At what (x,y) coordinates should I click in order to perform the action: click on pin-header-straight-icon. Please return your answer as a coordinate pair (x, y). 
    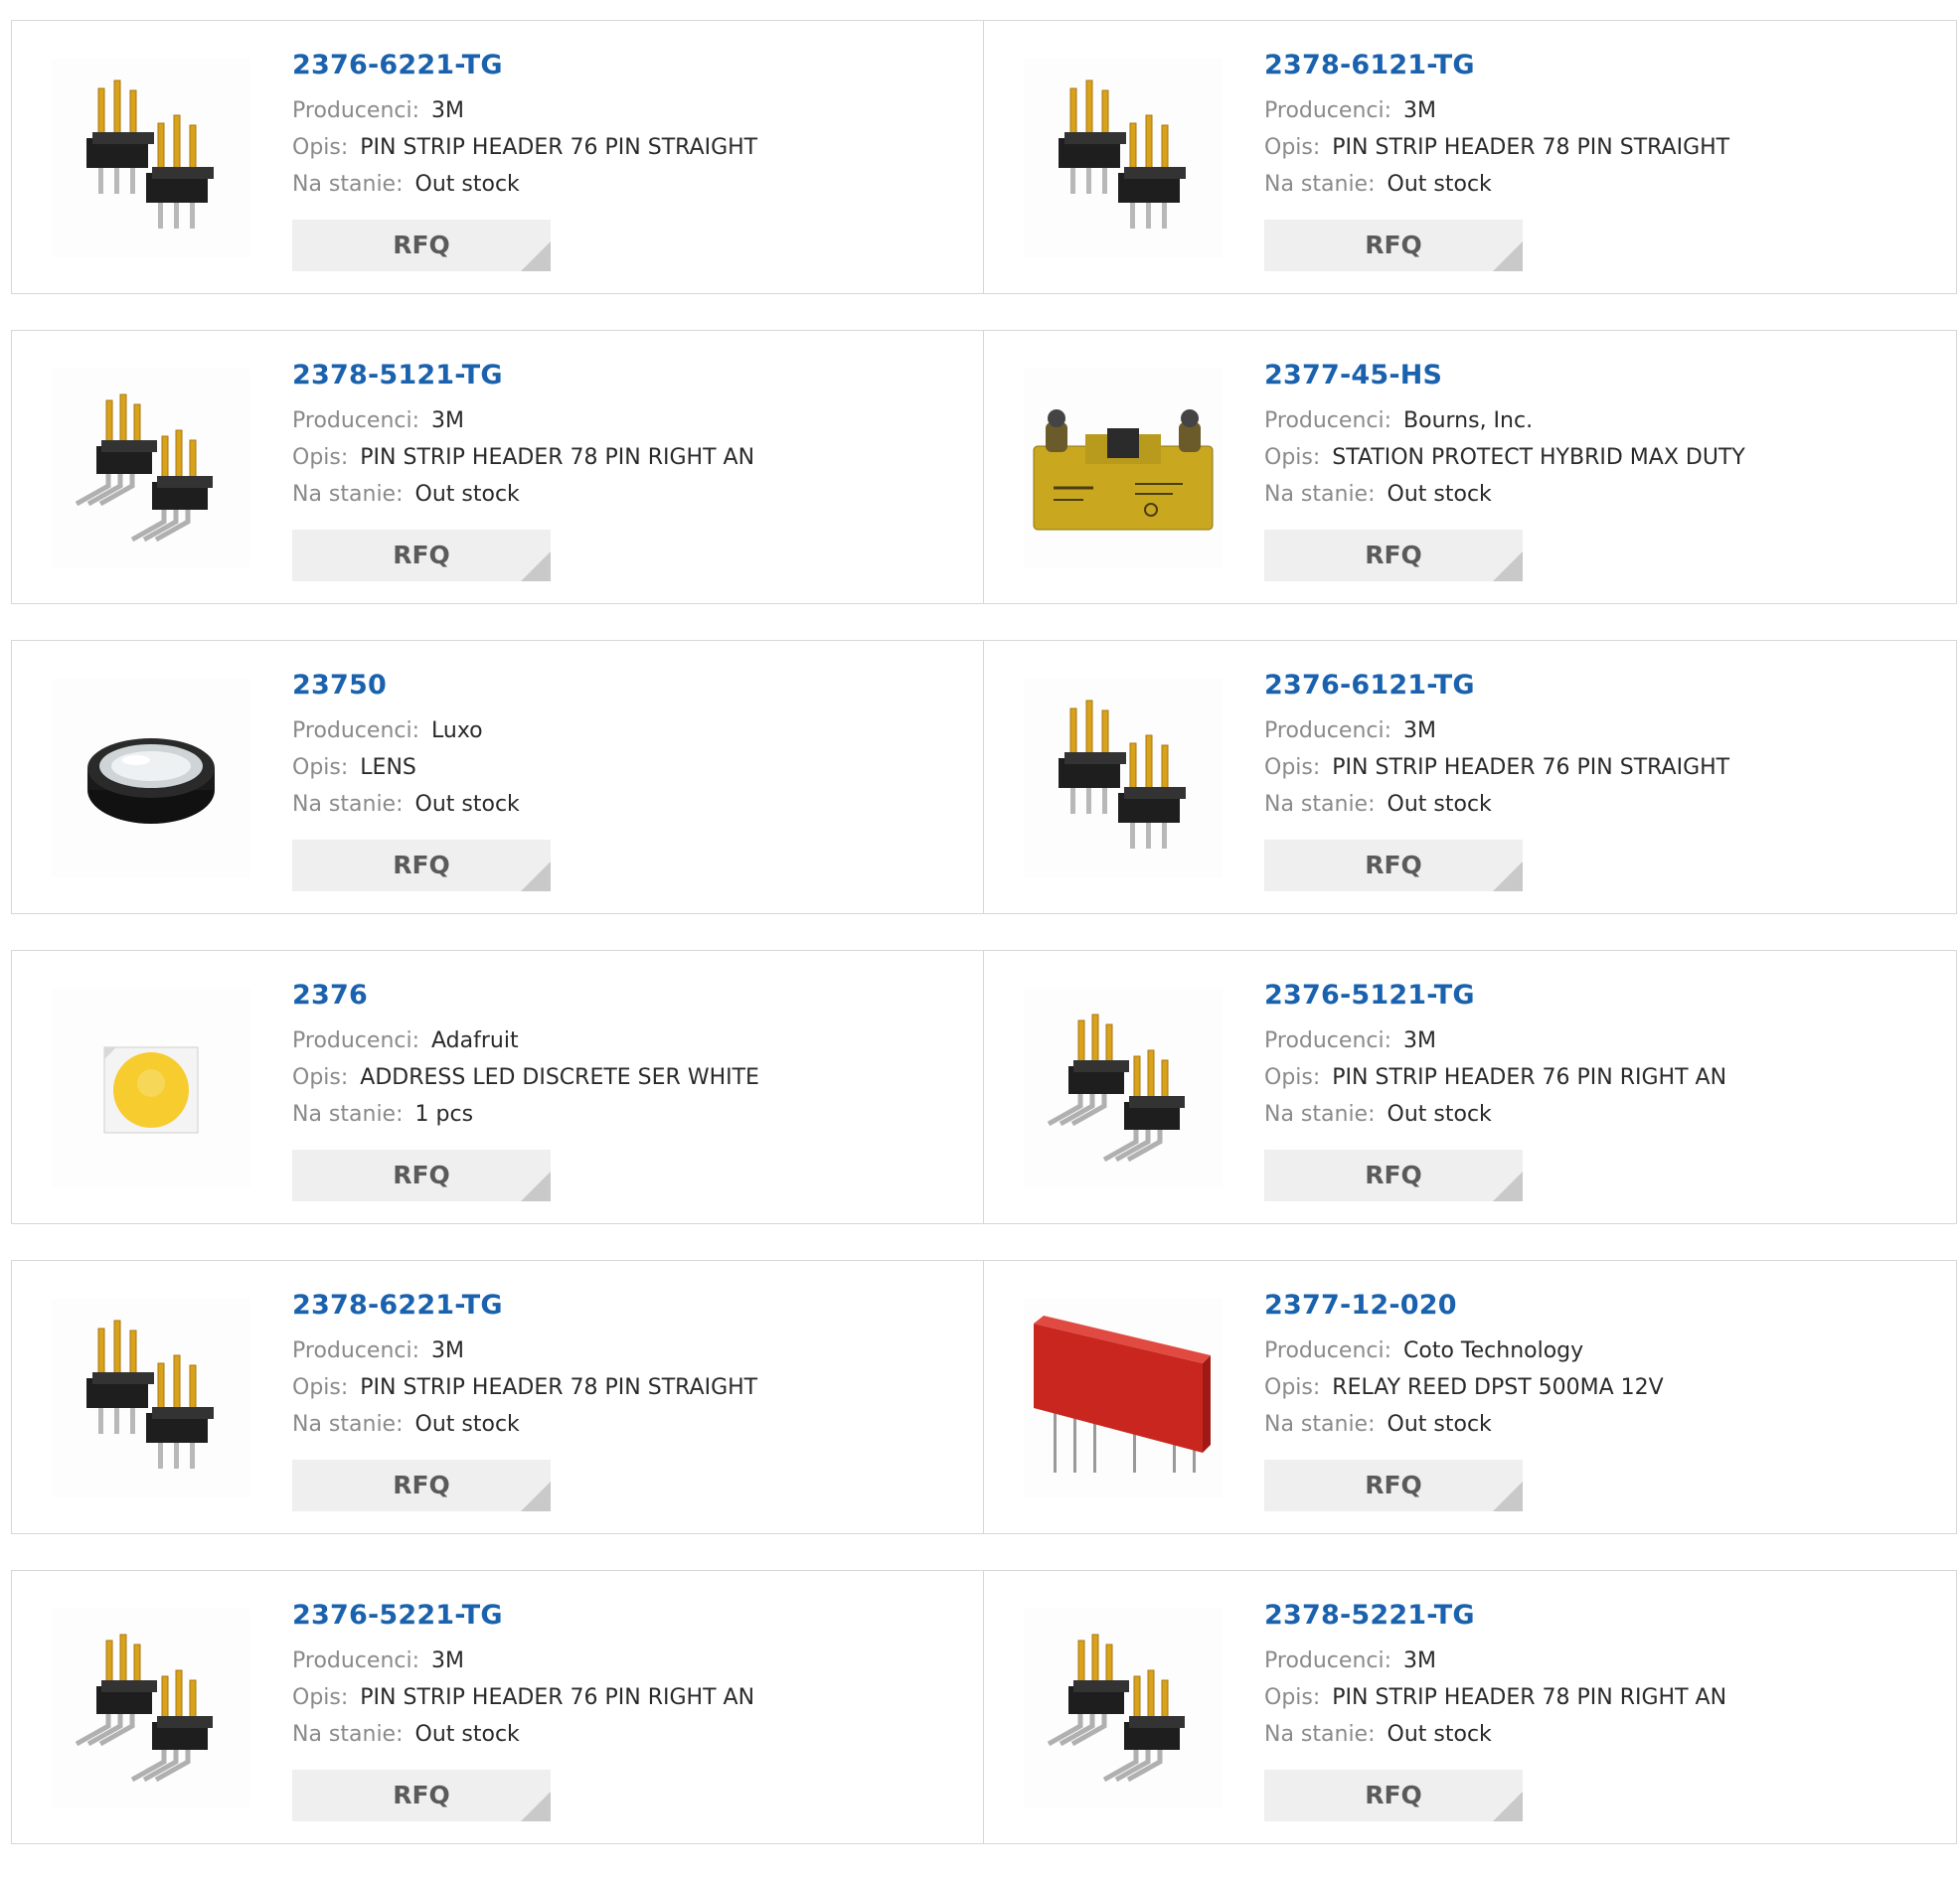
    Looking at the image, I should click on (150, 1394).